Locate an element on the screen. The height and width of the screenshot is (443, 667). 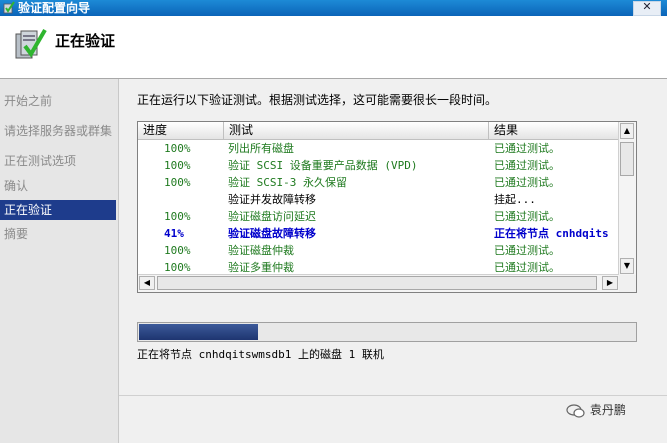
overall-progress-bar is located at coordinates (387, 332).